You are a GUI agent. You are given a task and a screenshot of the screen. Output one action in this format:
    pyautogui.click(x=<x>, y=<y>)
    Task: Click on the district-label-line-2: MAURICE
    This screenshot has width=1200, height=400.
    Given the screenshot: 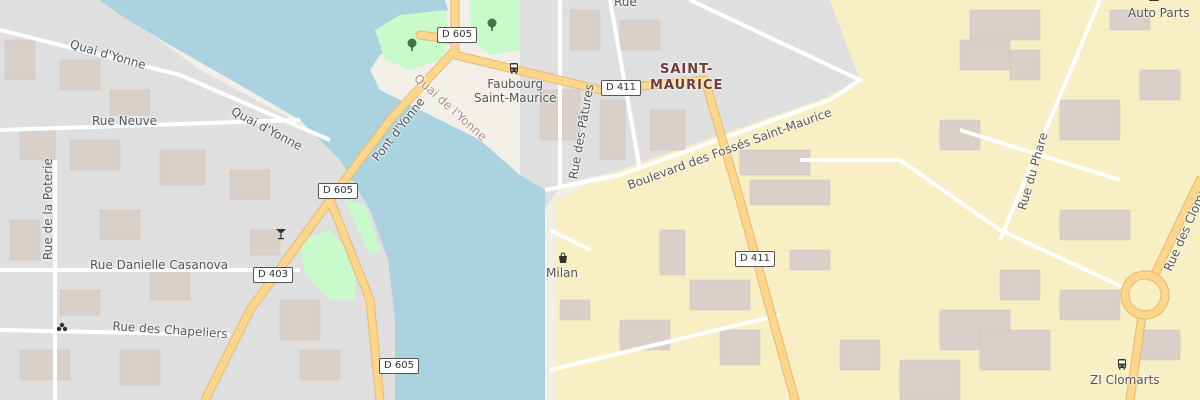 What is the action you would take?
    pyautogui.click(x=687, y=85)
    